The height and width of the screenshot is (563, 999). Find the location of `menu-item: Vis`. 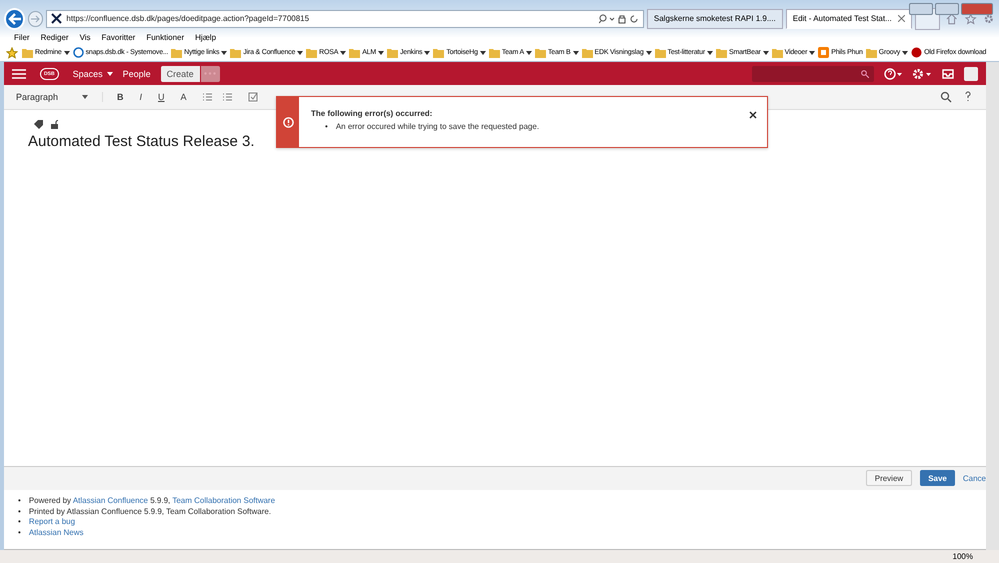

menu-item: Vis is located at coordinates (85, 37).